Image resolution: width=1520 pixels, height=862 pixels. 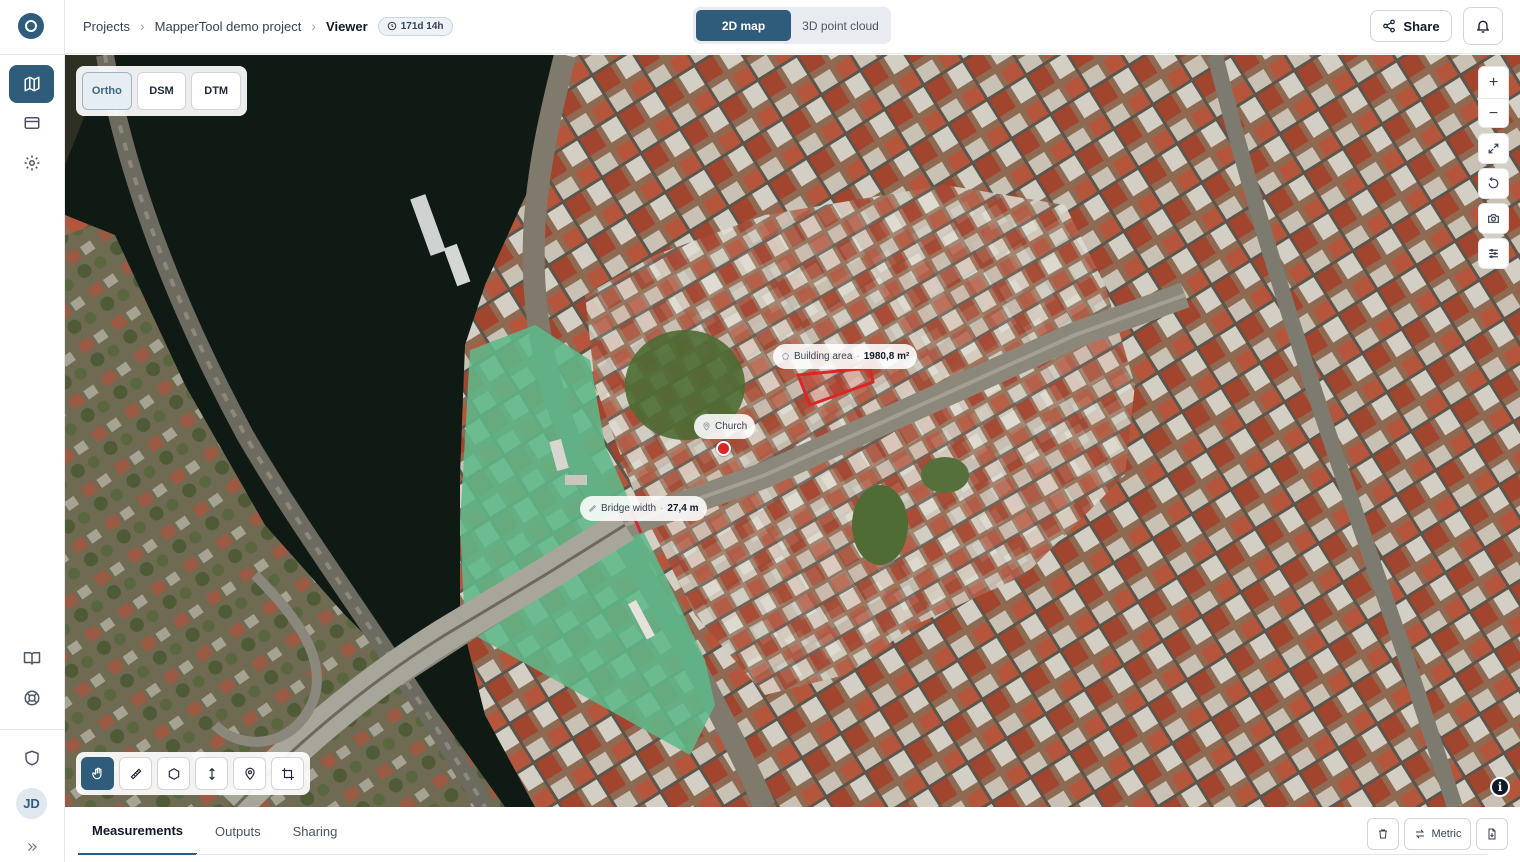 I want to click on rail-support-button, so click(x=31, y=698).